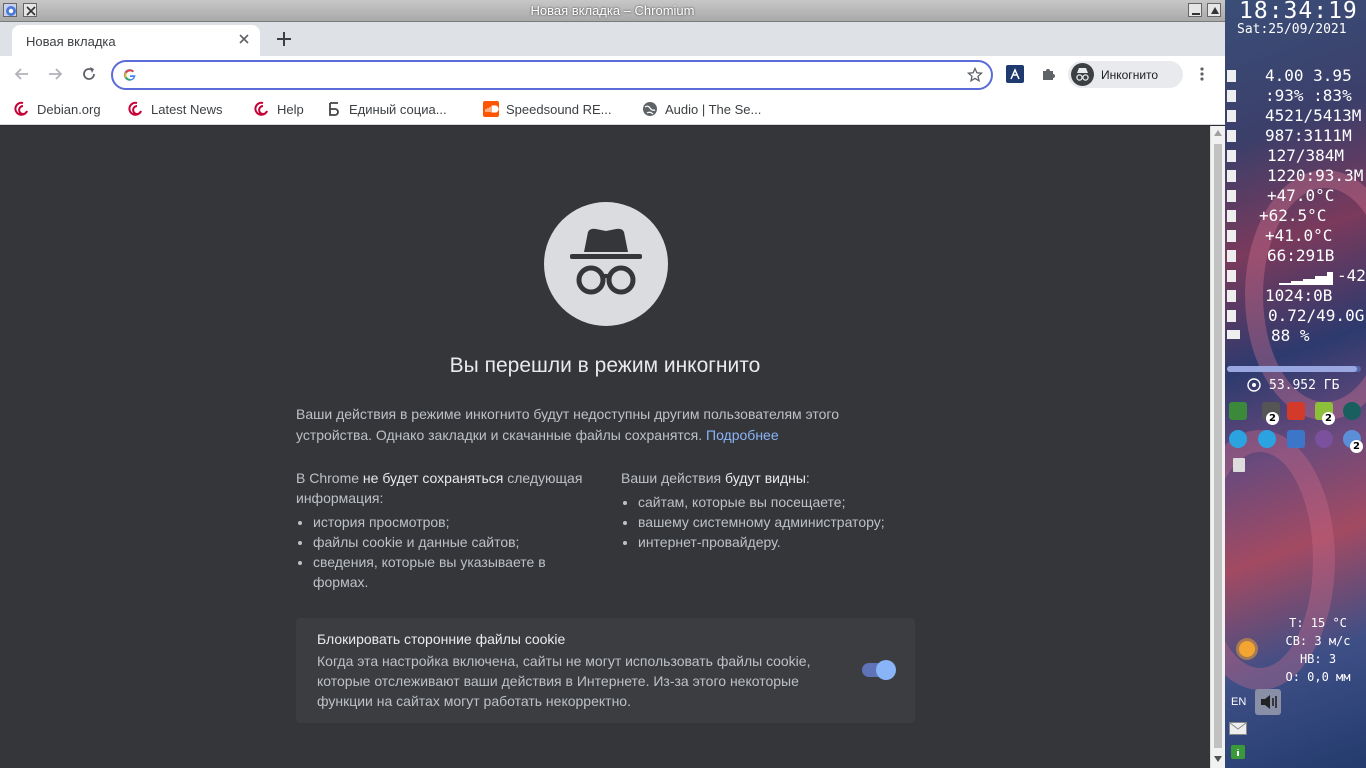 This screenshot has width=1366, height=768. What do you see at coordinates (1015, 74) in the screenshot?
I see `extension-figure-icon` at bounding box center [1015, 74].